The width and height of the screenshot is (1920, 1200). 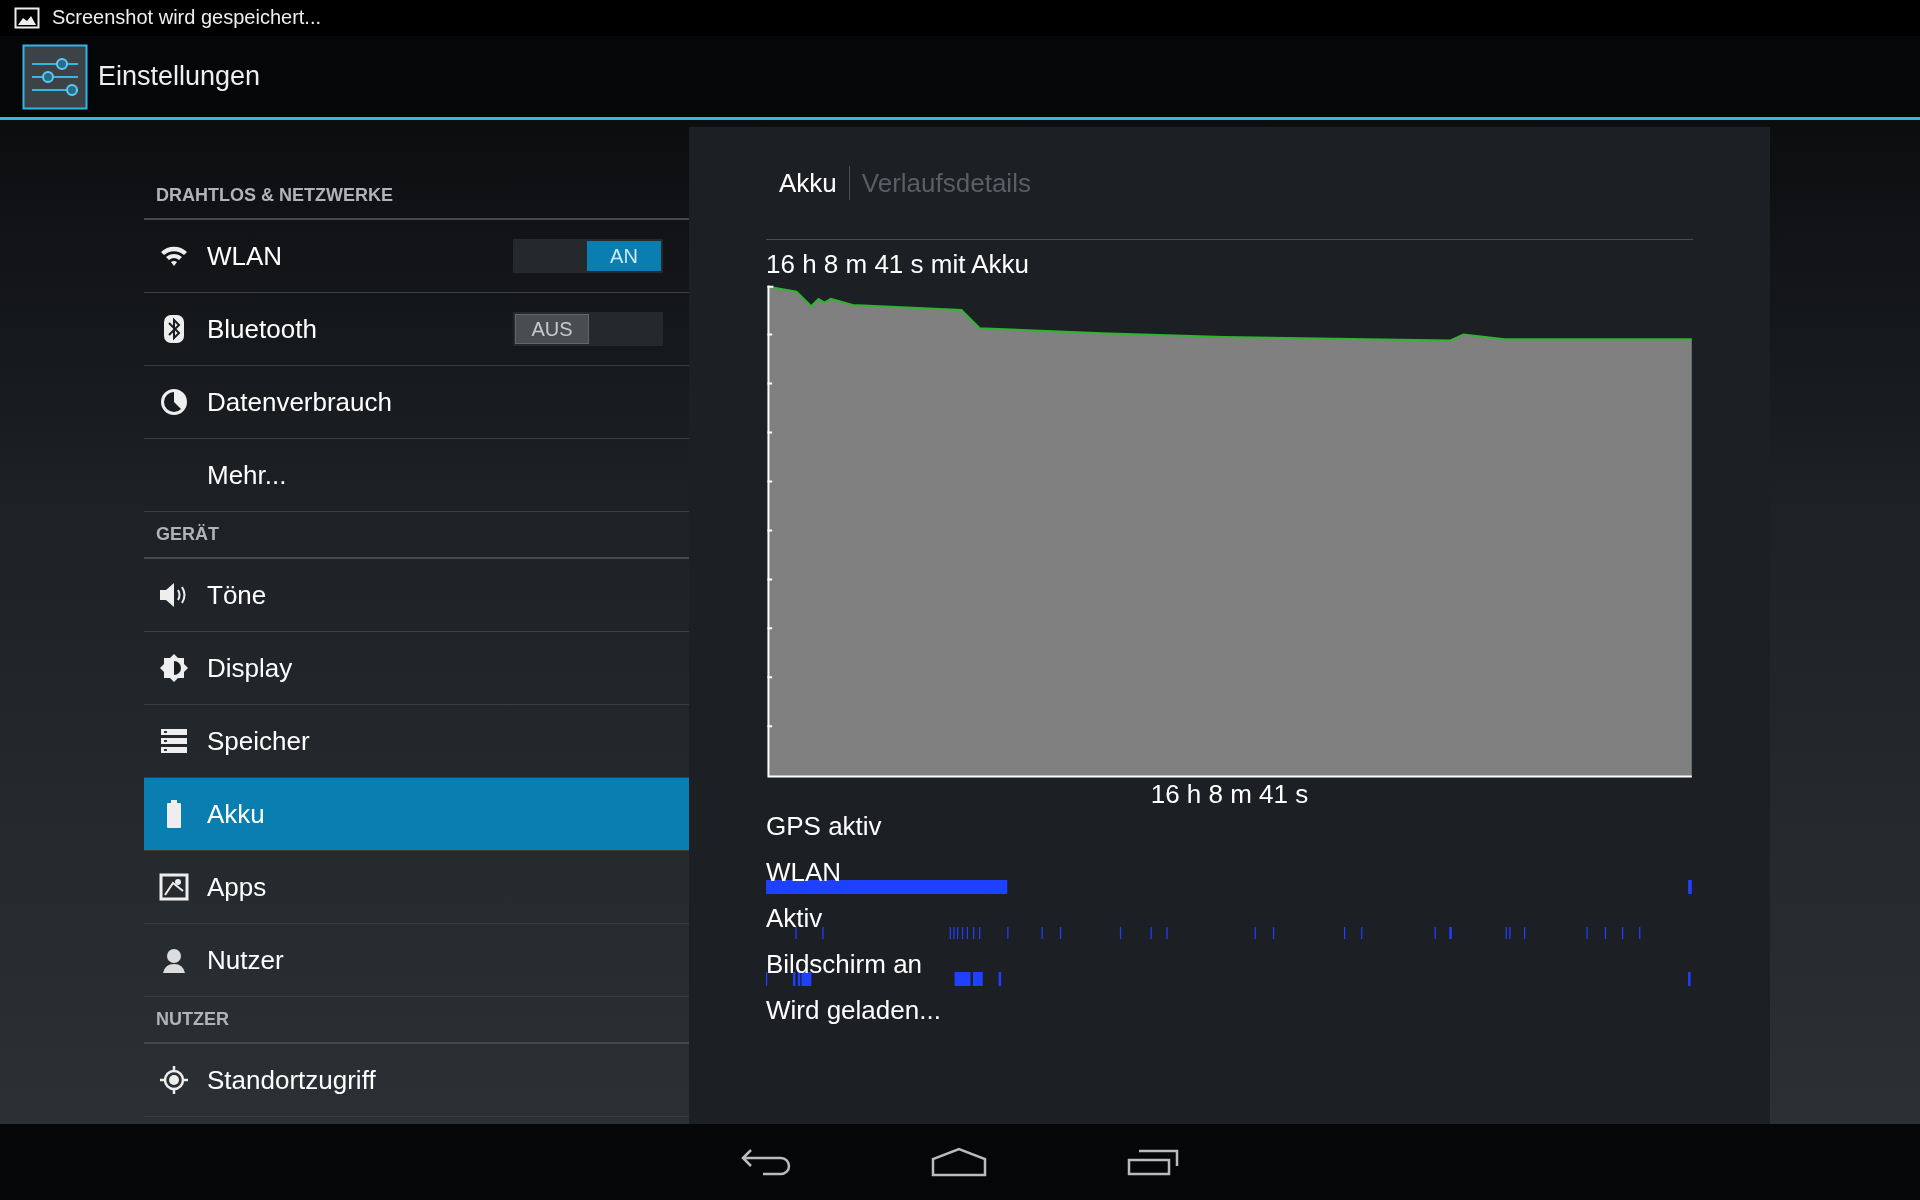 What do you see at coordinates (416, 596) in the screenshot?
I see `settings-item: Töne` at bounding box center [416, 596].